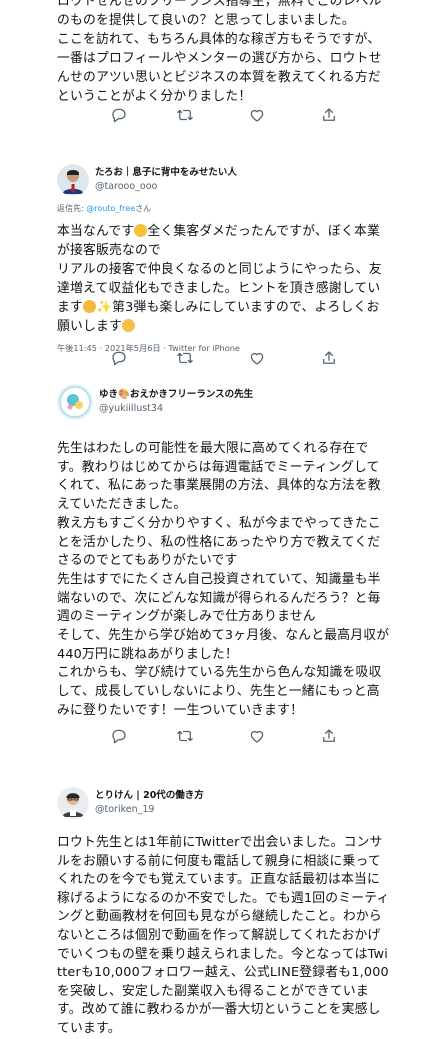 Image resolution: width=444 pixels, height=1039 pixels. What do you see at coordinates (143, 208) in the screenshot?
I see `reply-suffix: さん` at bounding box center [143, 208].